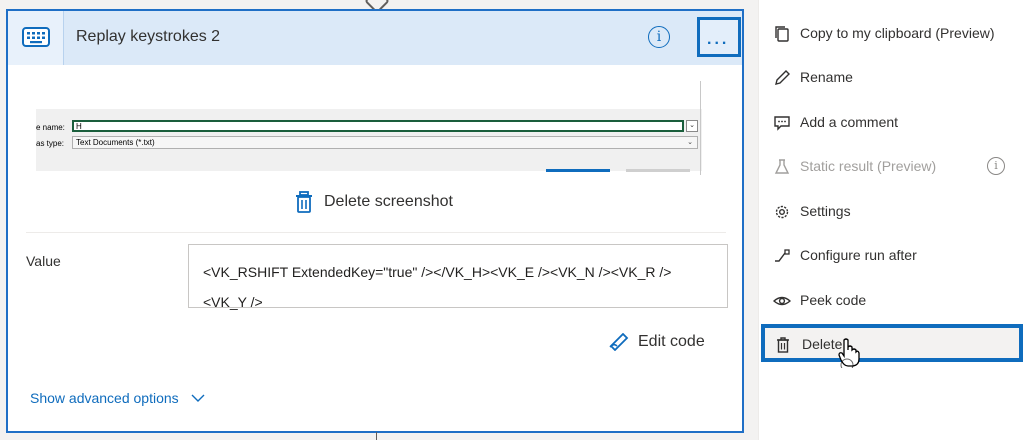  Describe the element at coordinates (50, 143) in the screenshot. I see `screenshot-type-label: as type:` at that location.